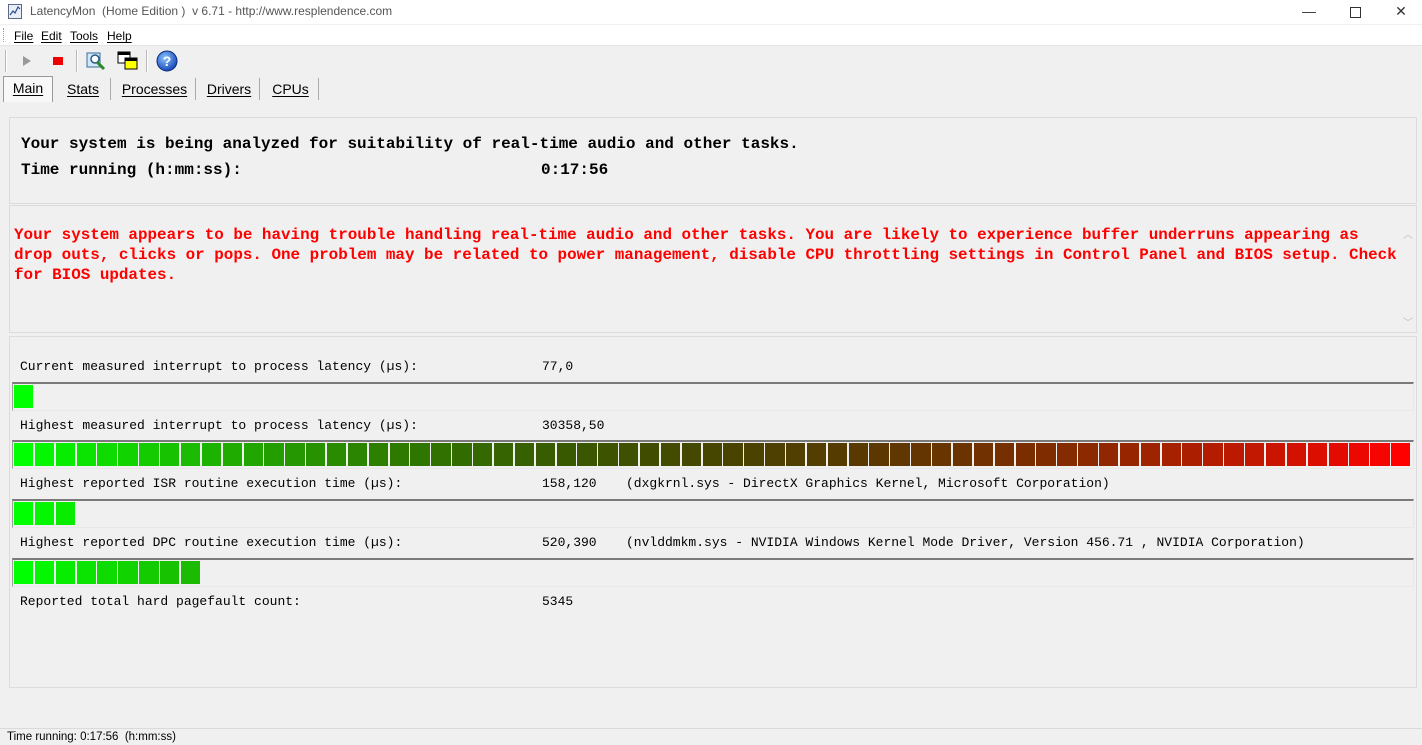 This screenshot has height=745, width=1422. I want to click on highest-latency-value: 30358,50, so click(573, 425).